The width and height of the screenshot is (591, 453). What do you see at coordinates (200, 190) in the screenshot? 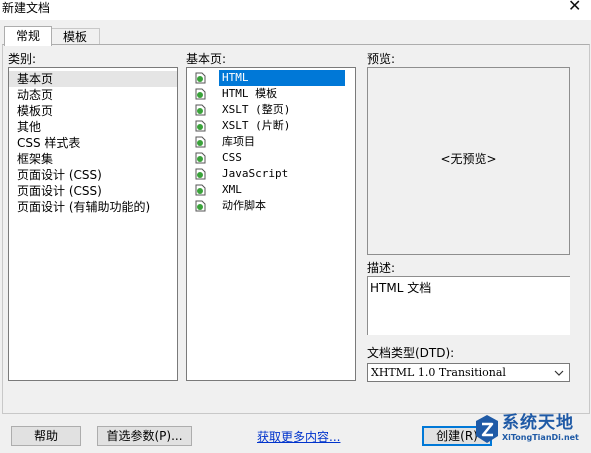
I see `xml-file-icon` at bounding box center [200, 190].